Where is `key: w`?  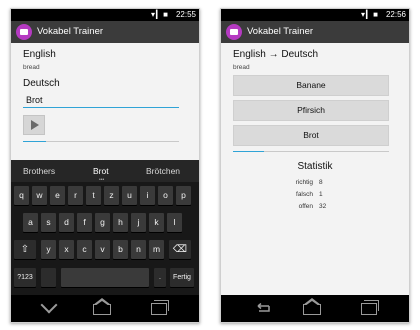 key: w is located at coordinates (39, 195).